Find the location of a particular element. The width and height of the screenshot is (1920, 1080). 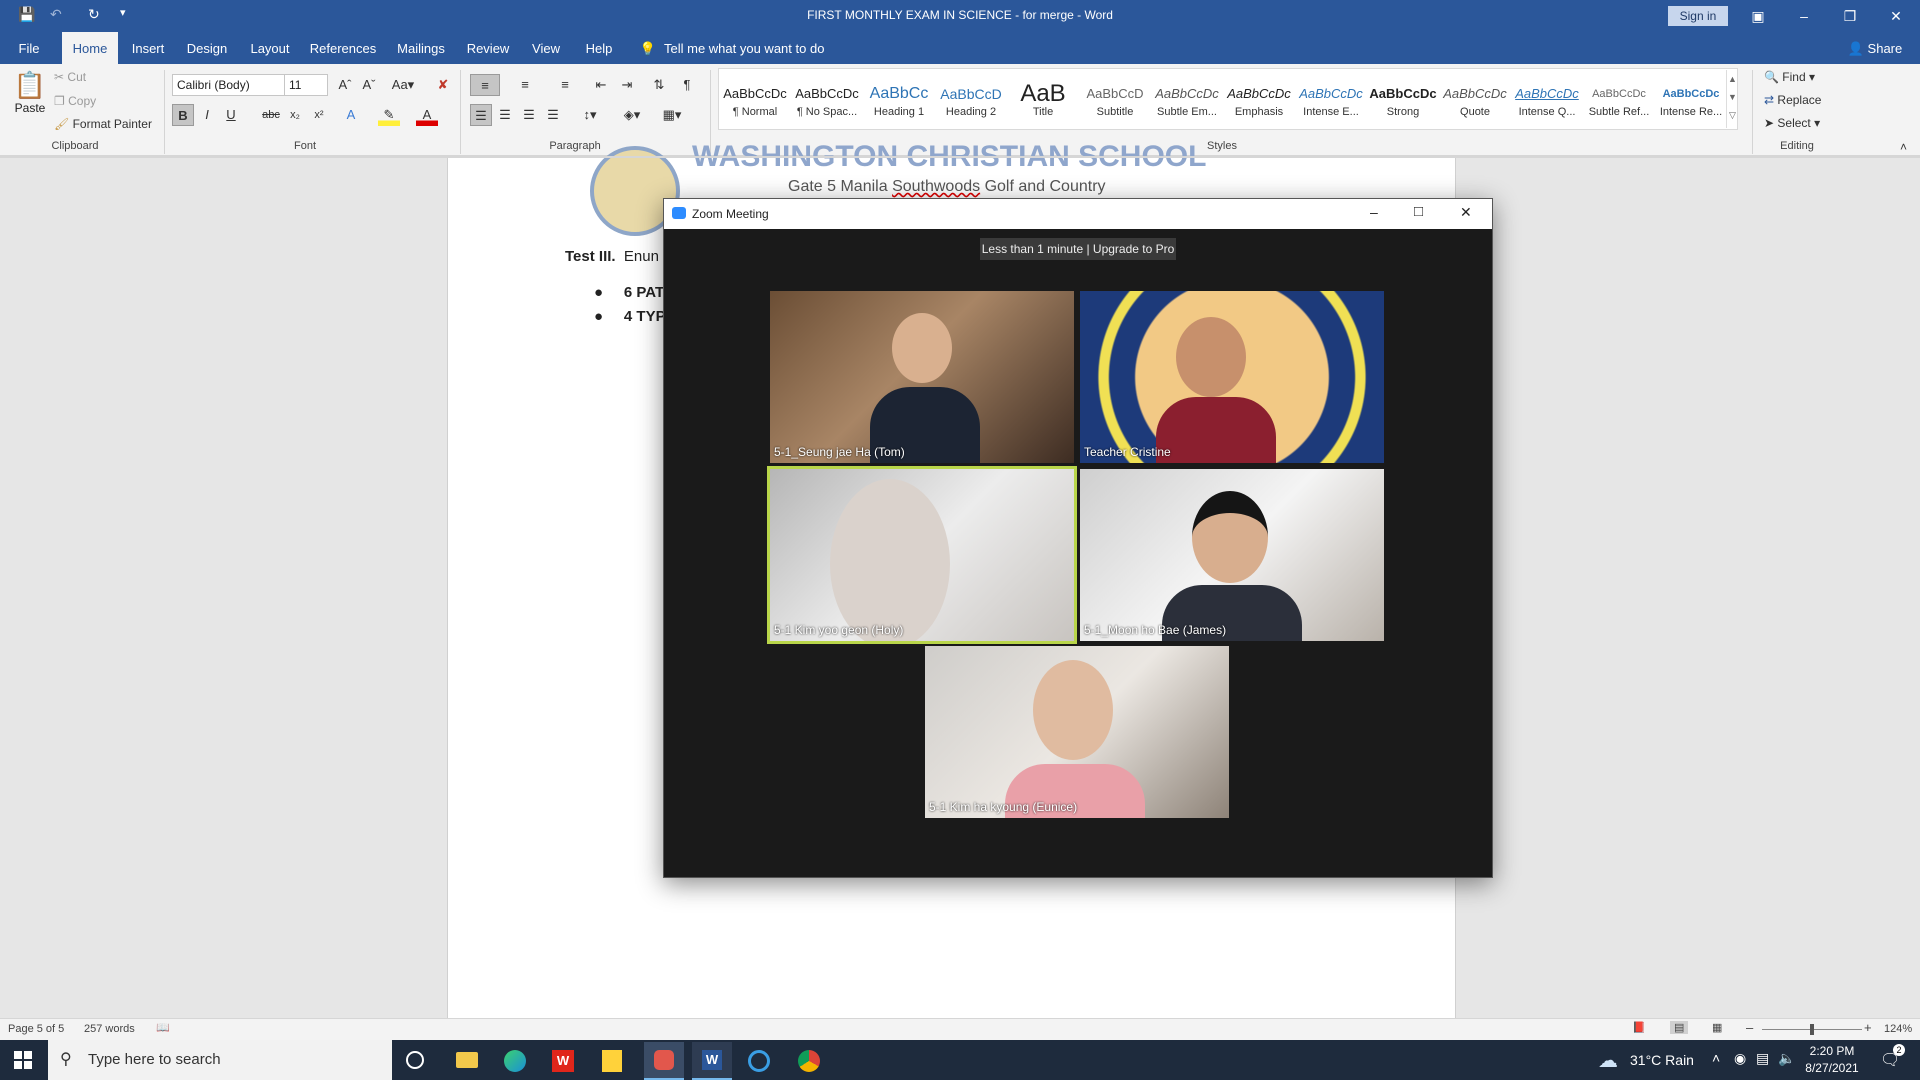

grow-font-icon: Aˆ is located at coordinates (345, 85).